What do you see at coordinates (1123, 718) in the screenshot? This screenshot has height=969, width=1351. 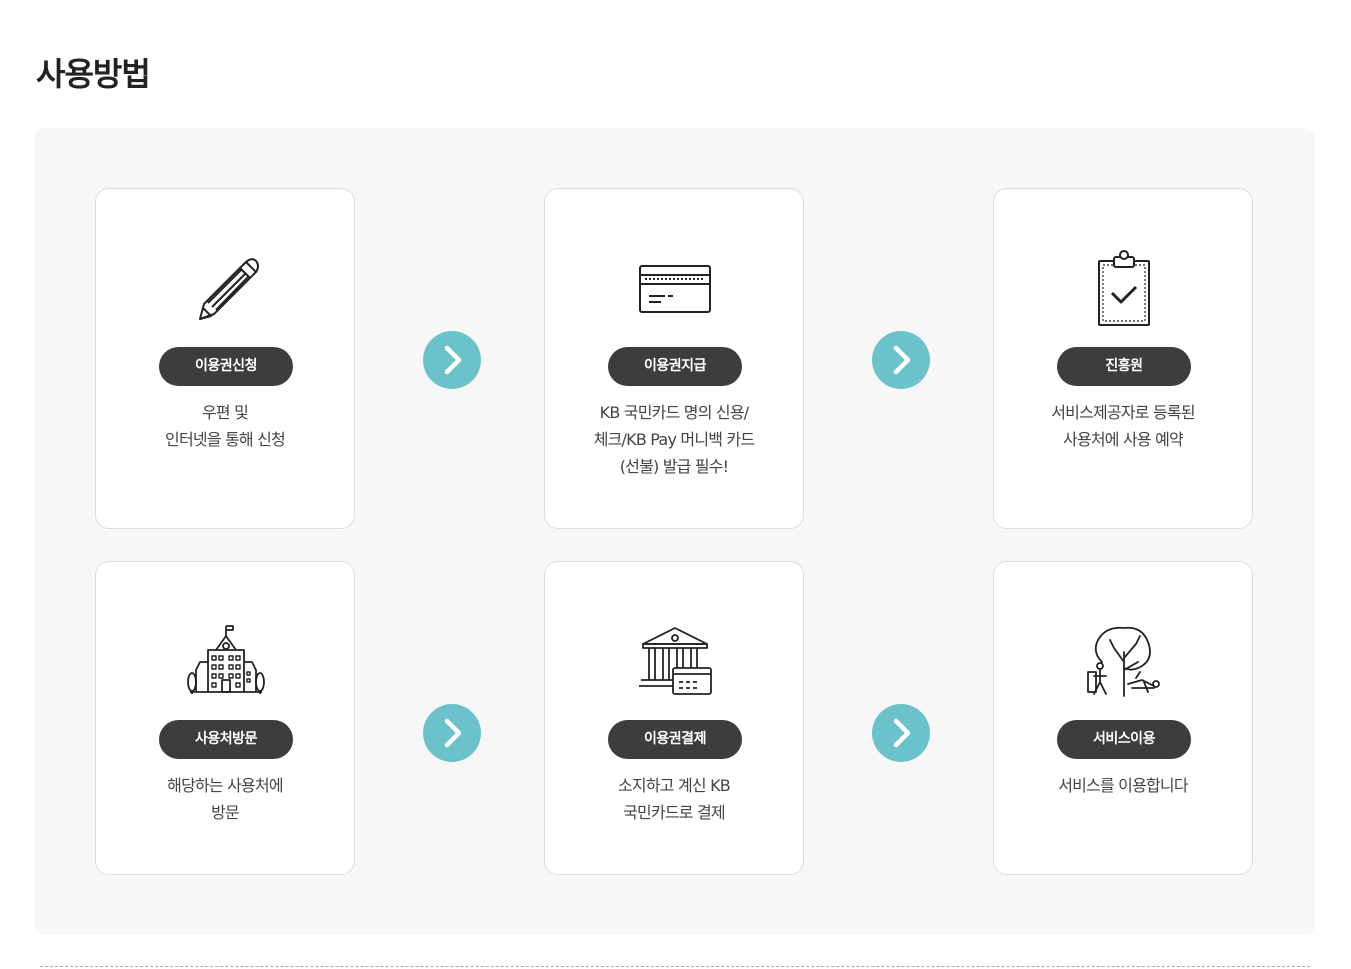 I see `step-card-service: 서비스이용 서비스를 이용합니다` at bounding box center [1123, 718].